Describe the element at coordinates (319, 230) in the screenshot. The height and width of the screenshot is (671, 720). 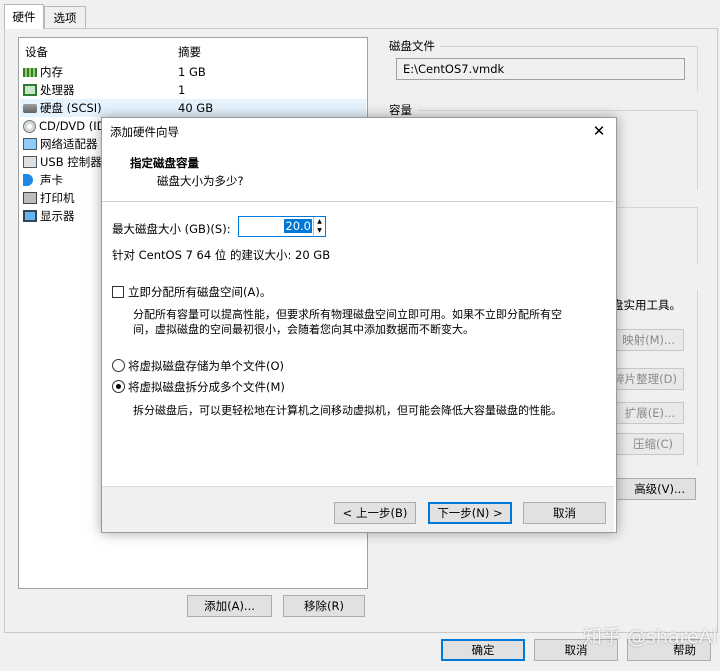
I see `chevron-down-icon: ▼` at that location.